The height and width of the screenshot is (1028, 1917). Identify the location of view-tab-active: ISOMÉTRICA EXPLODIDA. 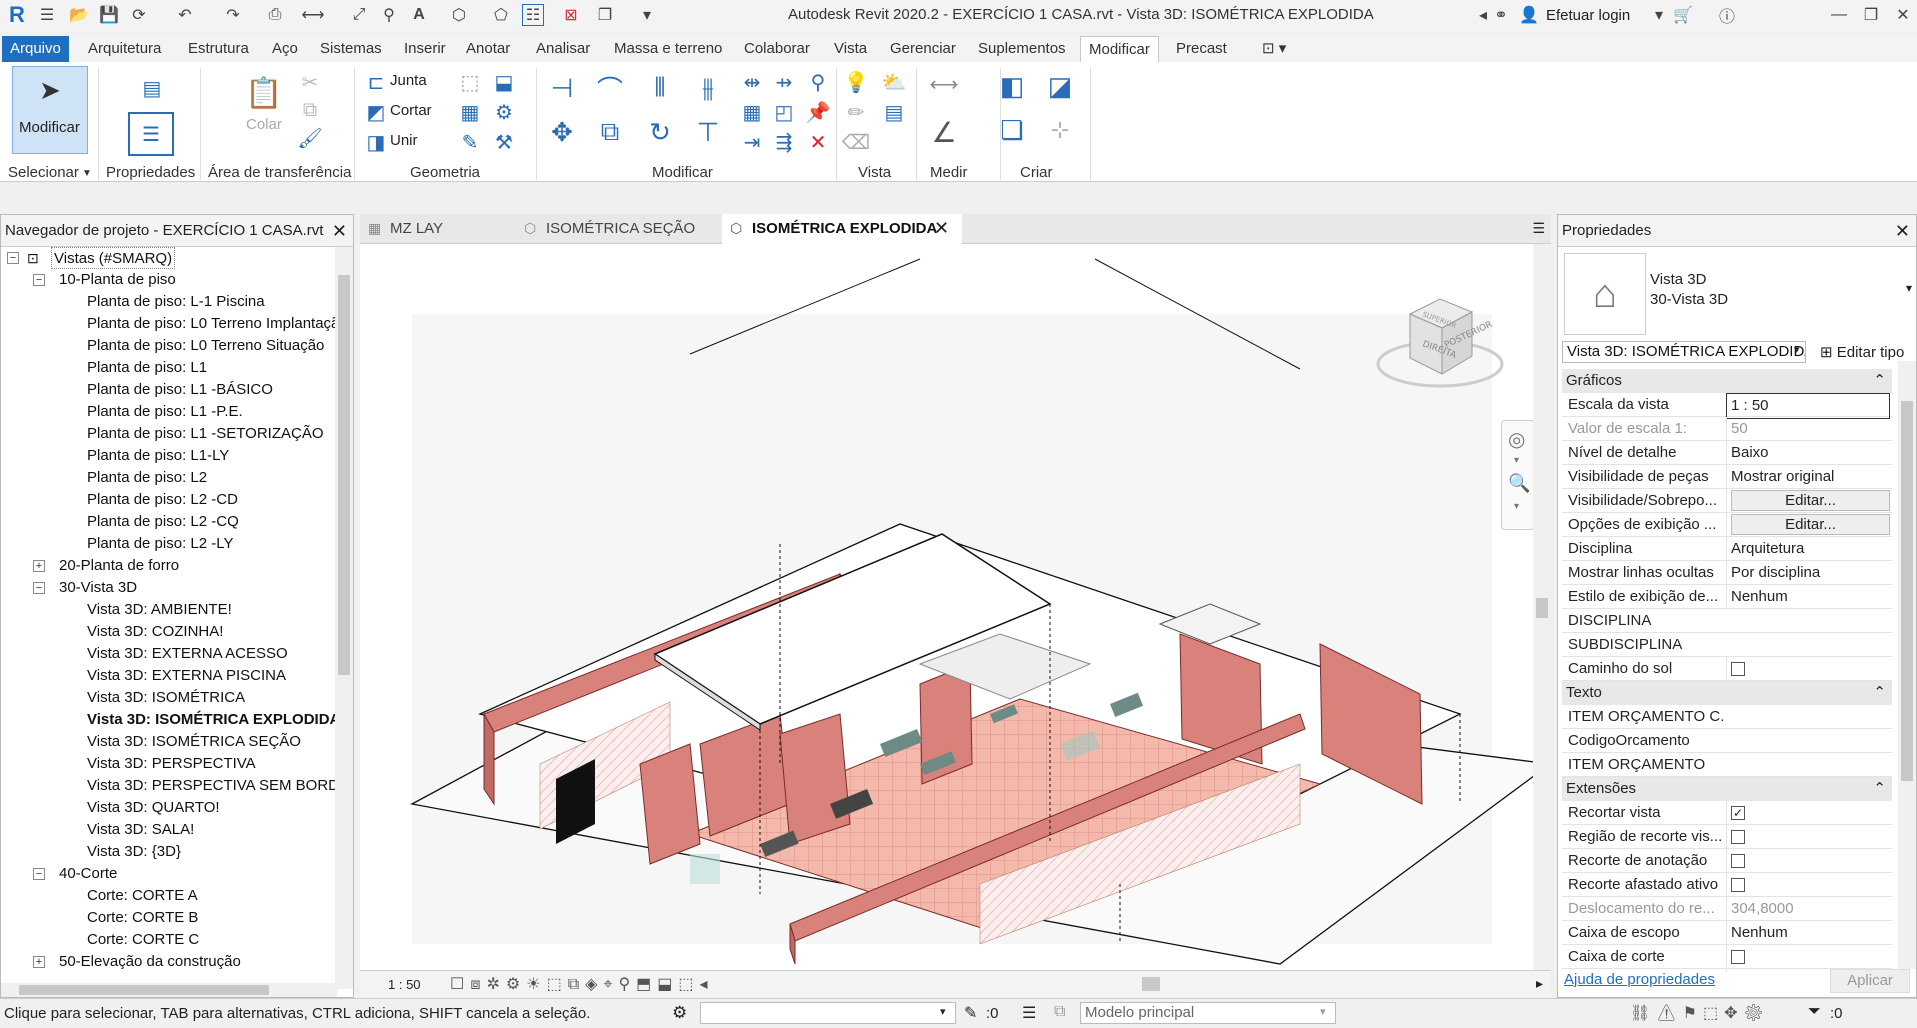
(842, 229).